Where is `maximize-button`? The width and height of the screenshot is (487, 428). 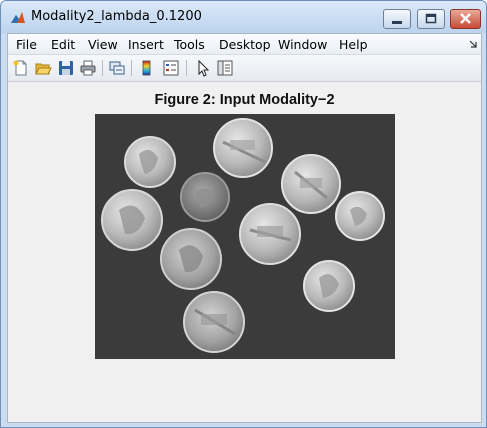
maximize-button is located at coordinates (431, 19).